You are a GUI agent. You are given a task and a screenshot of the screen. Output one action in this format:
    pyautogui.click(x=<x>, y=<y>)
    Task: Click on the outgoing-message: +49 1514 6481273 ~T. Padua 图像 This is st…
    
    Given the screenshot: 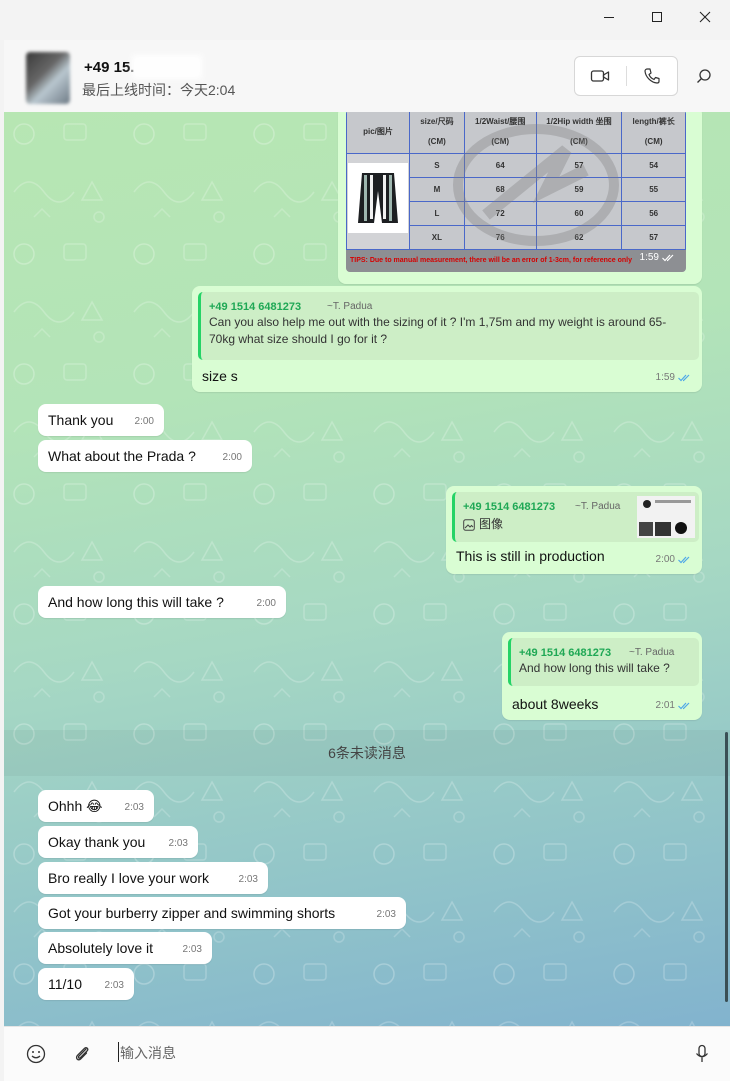 What is the action you would take?
    pyautogui.click(x=574, y=530)
    